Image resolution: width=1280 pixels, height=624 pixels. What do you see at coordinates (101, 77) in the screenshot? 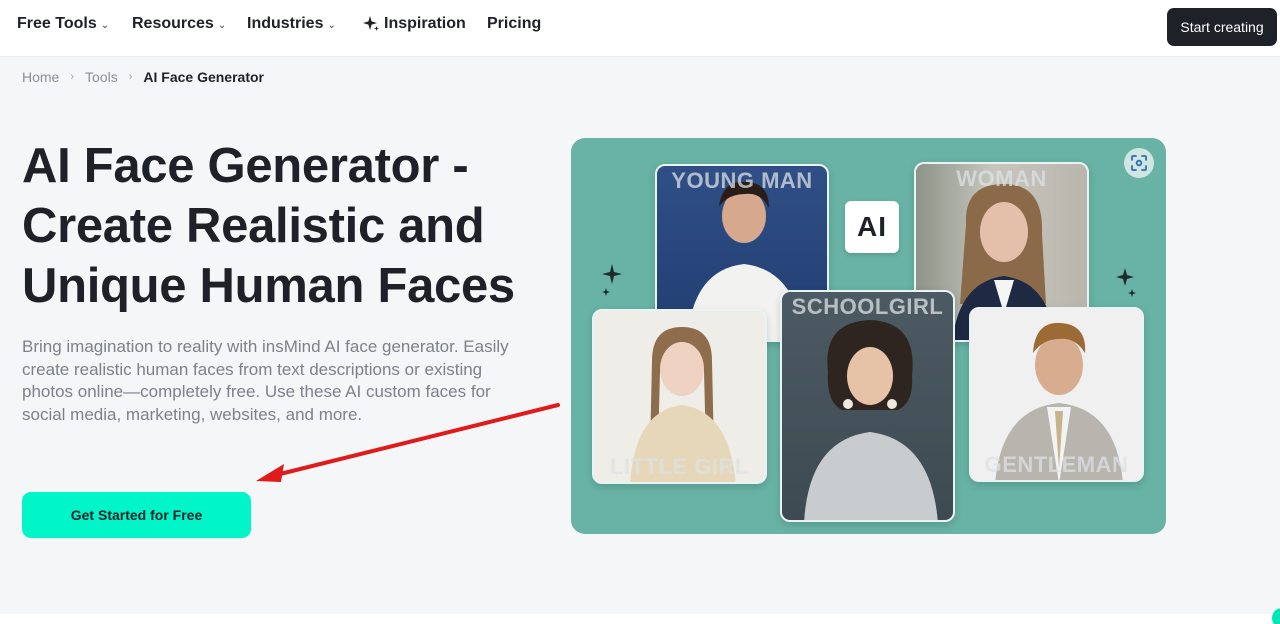
I see `breadcrumb-tools: Tools` at bounding box center [101, 77].